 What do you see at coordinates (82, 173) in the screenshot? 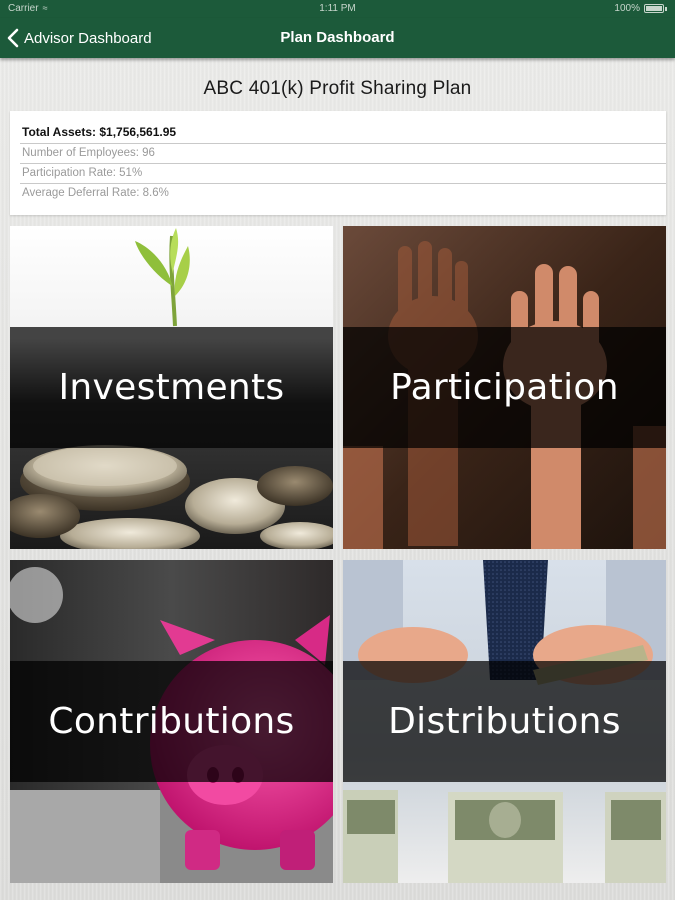
I see `participation-rate: Participation Rate: 51%` at bounding box center [82, 173].